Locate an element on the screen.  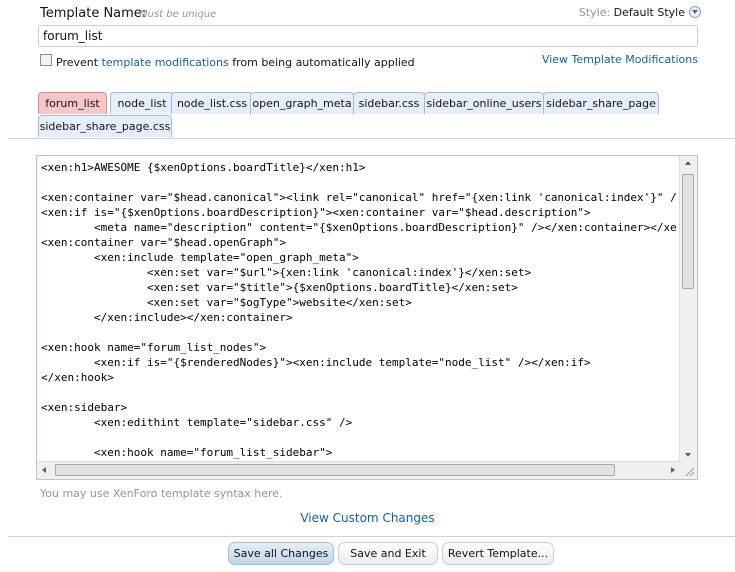
save-and-exit-button: Save and Exit is located at coordinates (388, 553).